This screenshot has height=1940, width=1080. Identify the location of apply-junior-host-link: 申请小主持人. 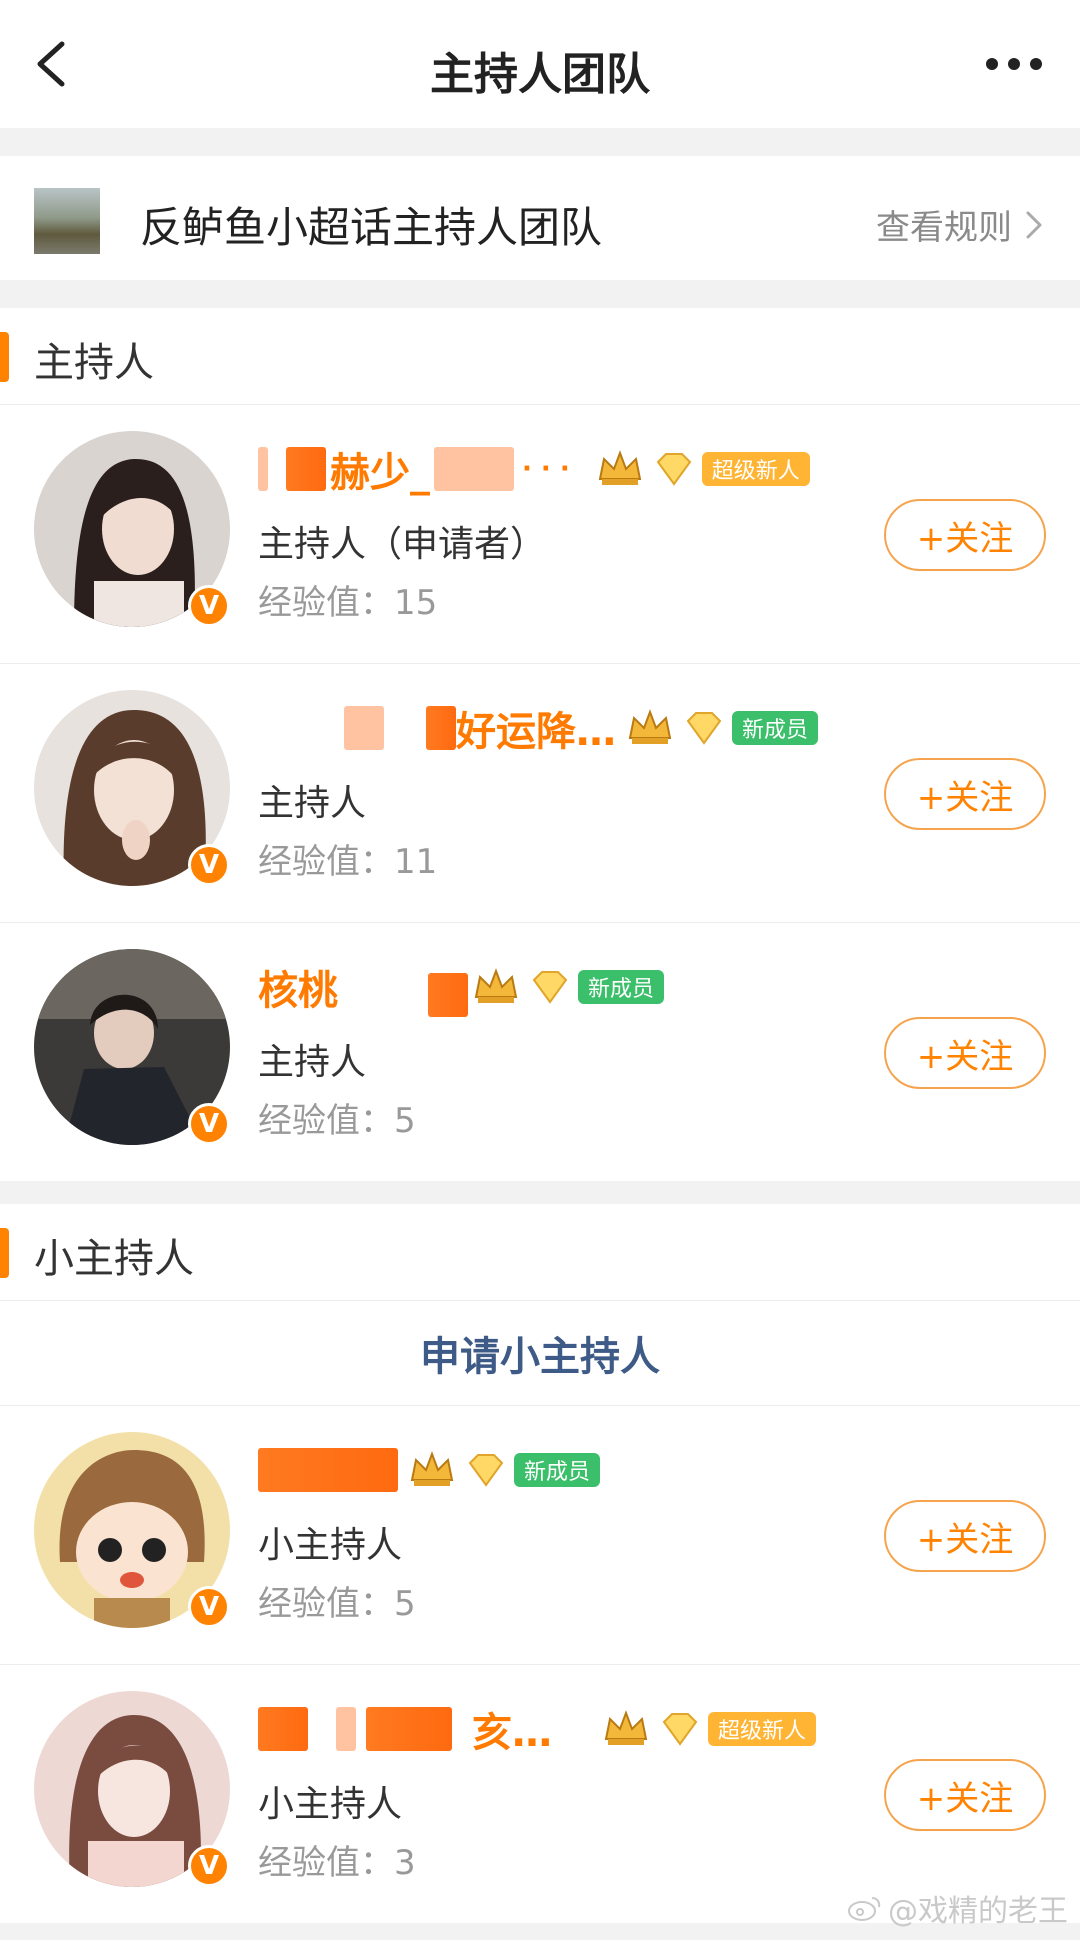
(540, 1353).